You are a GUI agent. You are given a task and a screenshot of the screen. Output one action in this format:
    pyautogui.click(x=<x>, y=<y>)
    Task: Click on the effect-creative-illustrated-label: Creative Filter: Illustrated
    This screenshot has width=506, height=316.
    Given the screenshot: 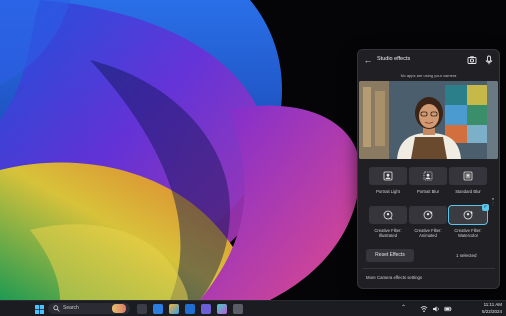 What is the action you would take?
    pyautogui.click(x=388, y=233)
    